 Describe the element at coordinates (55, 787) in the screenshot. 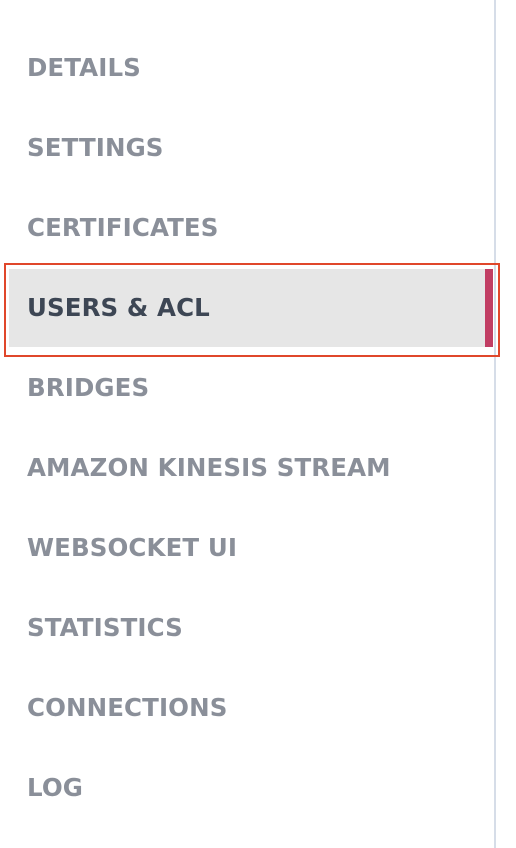

I see `sidebar-item-label: LOG` at that location.